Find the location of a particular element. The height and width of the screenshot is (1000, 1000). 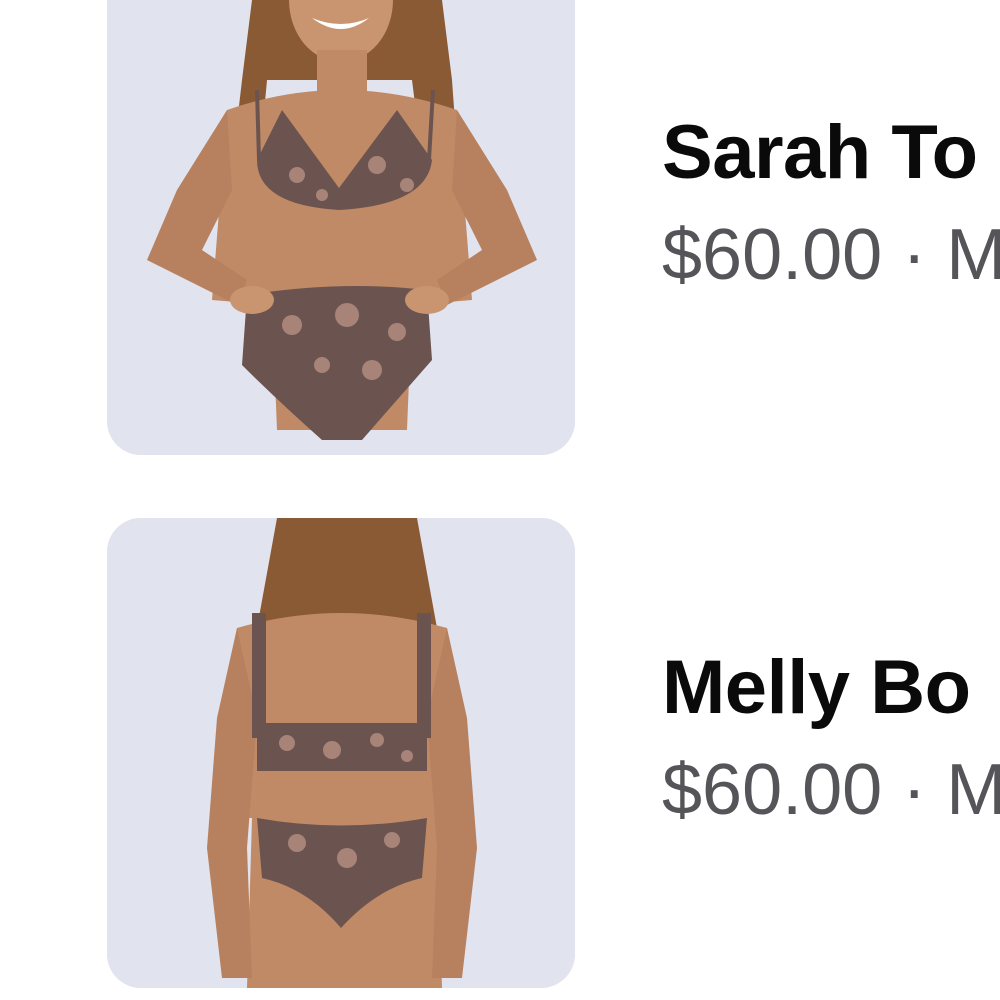

product-name: Sarah To is located at coordinates (820, 152).